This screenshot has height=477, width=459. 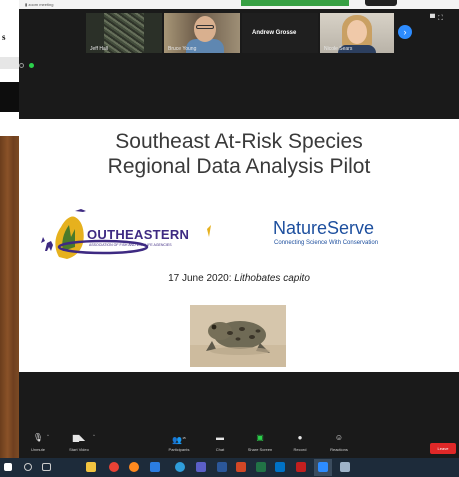 What do you see at coordinates (434, 18) in the screenshot?
I see `view-icon: ▀` at bounding box center [434, 18].